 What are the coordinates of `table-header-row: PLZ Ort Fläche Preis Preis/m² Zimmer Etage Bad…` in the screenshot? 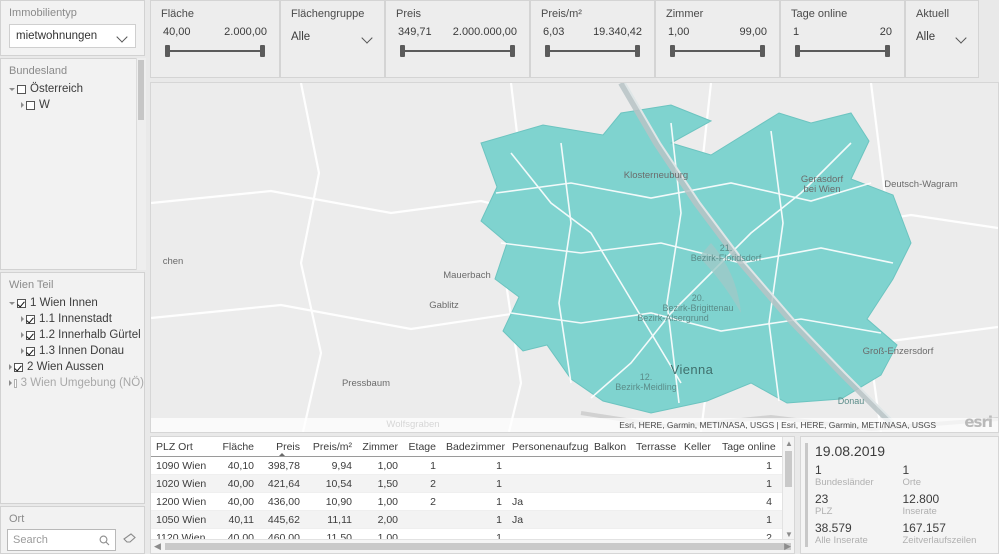 It's located at (472, 447).